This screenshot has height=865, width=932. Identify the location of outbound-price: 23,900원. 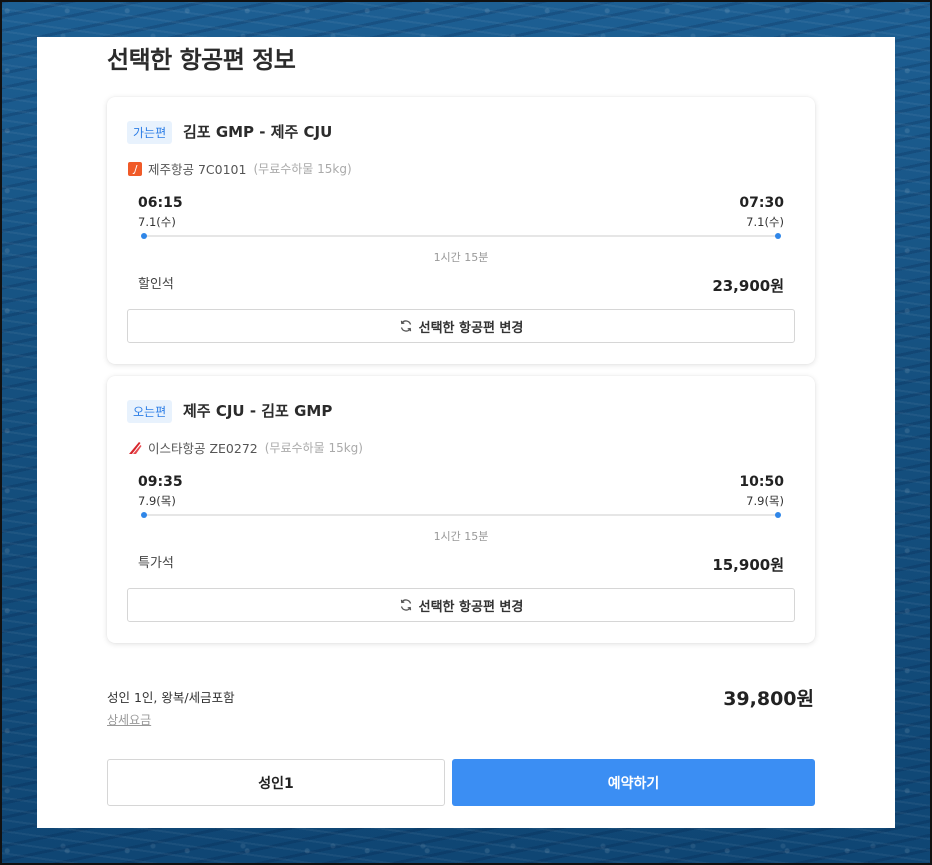
(748, 286).